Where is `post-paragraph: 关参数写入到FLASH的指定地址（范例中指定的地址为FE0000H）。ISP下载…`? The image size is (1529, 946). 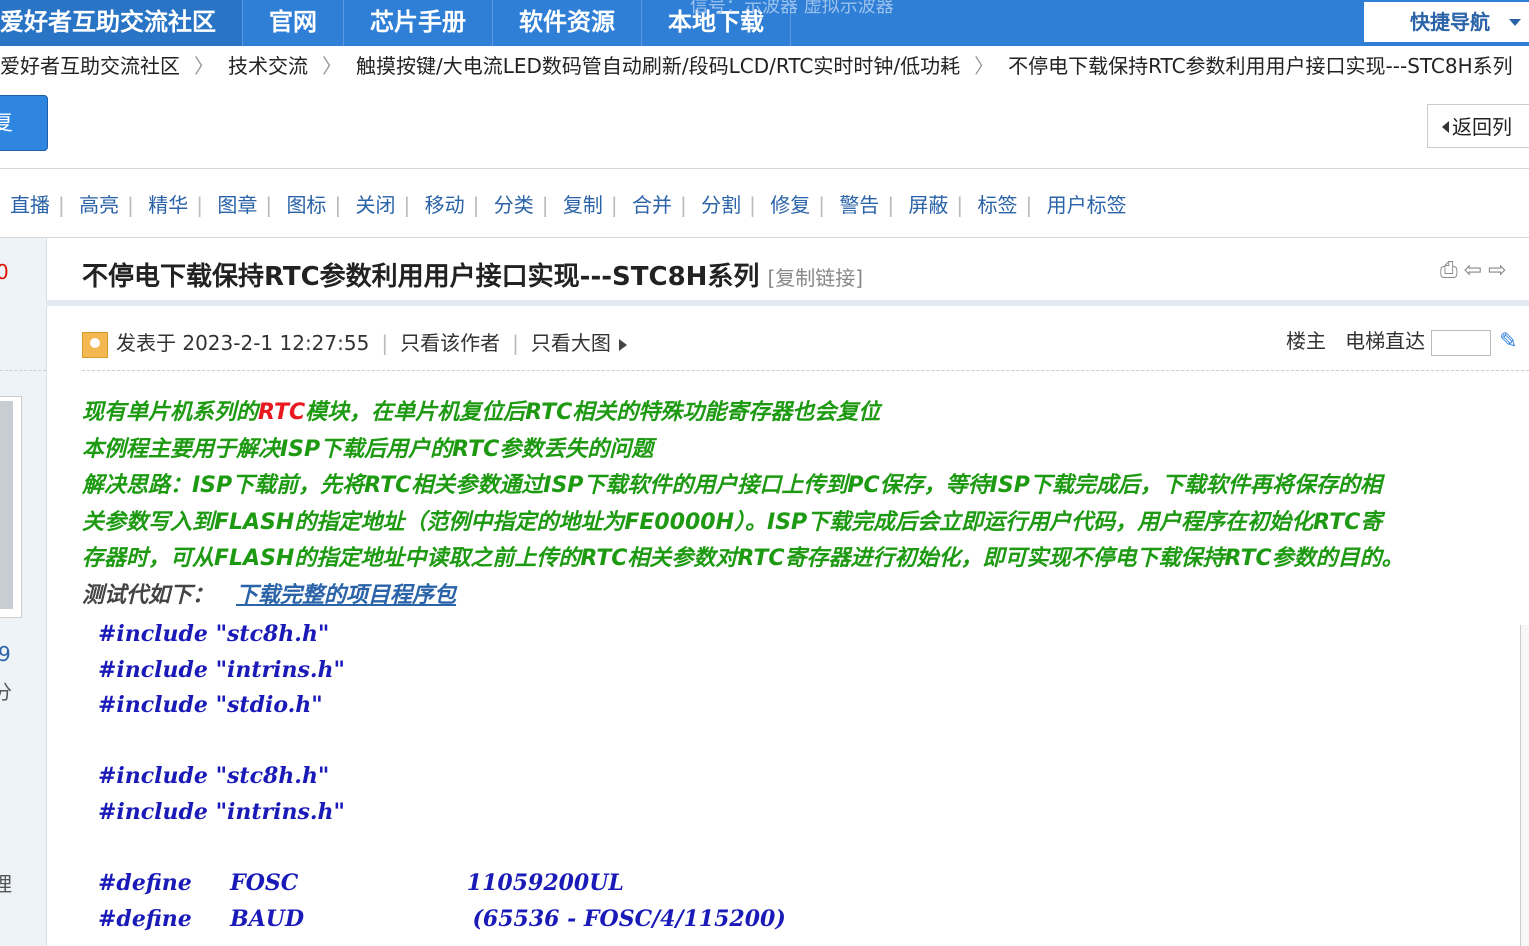 post-paragraph: 关参数写入到FLASH的指定地址（范例中指定的地址为FE0000H）。ISP下载… is located at coordinates (732, 522).